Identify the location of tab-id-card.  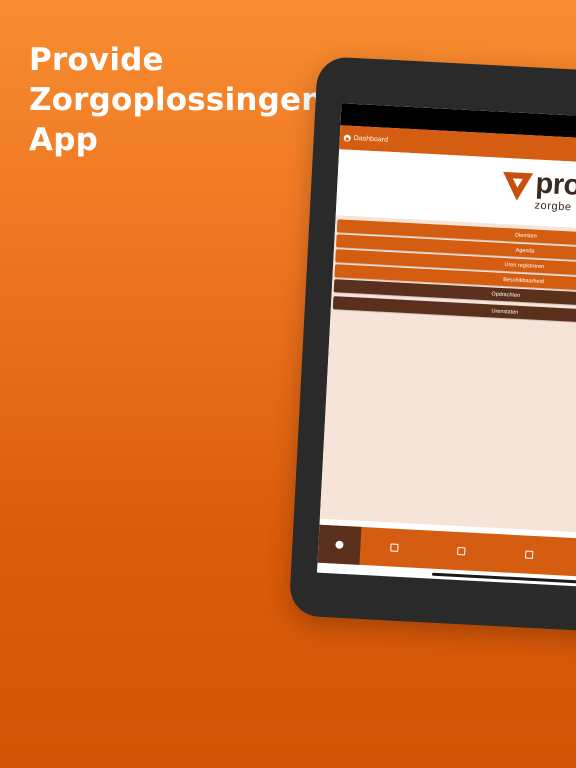
(461, 550).